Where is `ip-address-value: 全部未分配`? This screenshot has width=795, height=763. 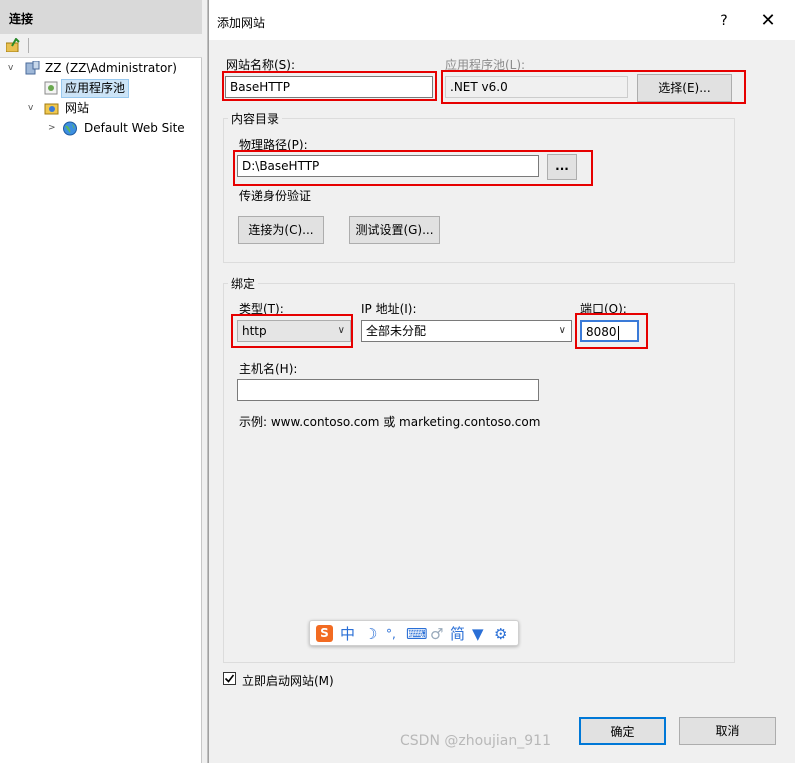 ip-address-value: 全部未分配 is located at coordinates (396, 331).